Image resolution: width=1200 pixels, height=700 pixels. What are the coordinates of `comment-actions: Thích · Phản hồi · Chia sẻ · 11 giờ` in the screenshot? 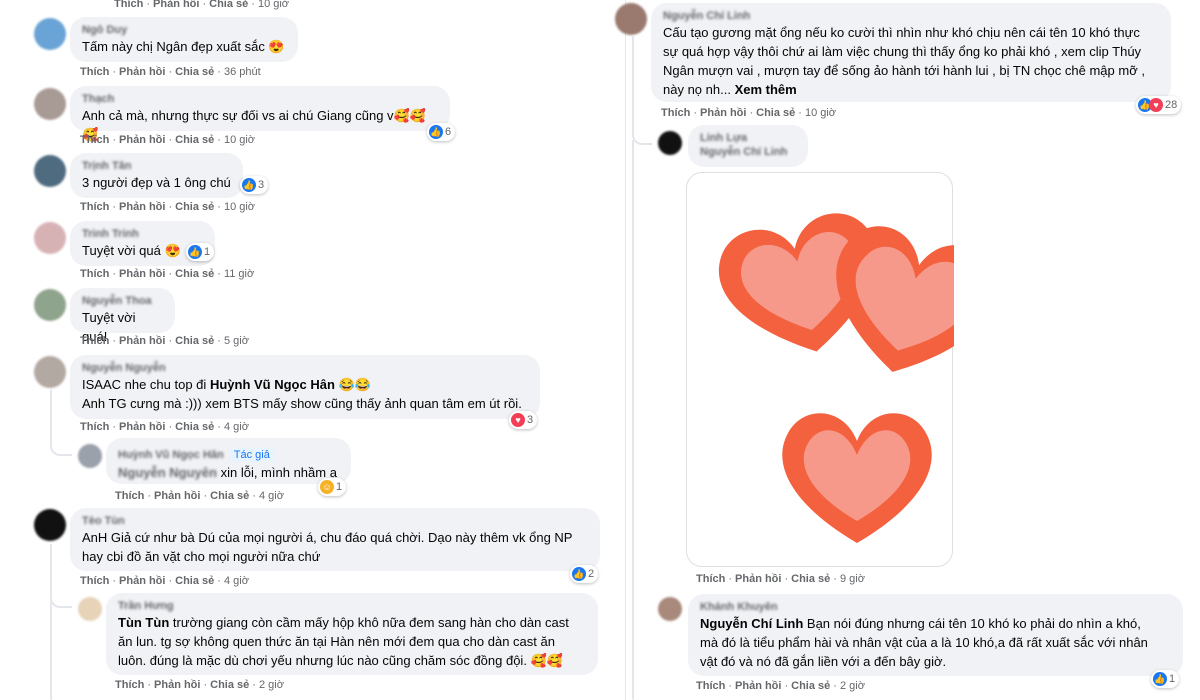 It's located at (167, 274).